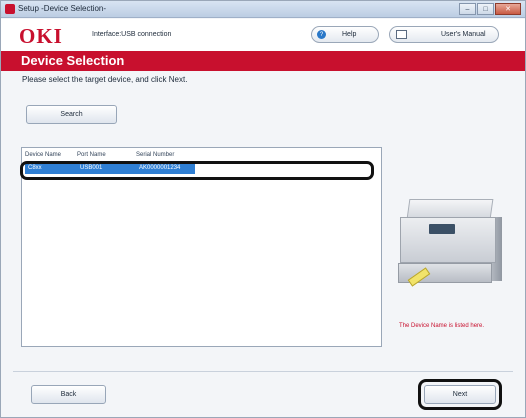  What do you see at coordinates (401, 34) in the screenshot?
I see `book-icon` at bounding box center [401, 34].